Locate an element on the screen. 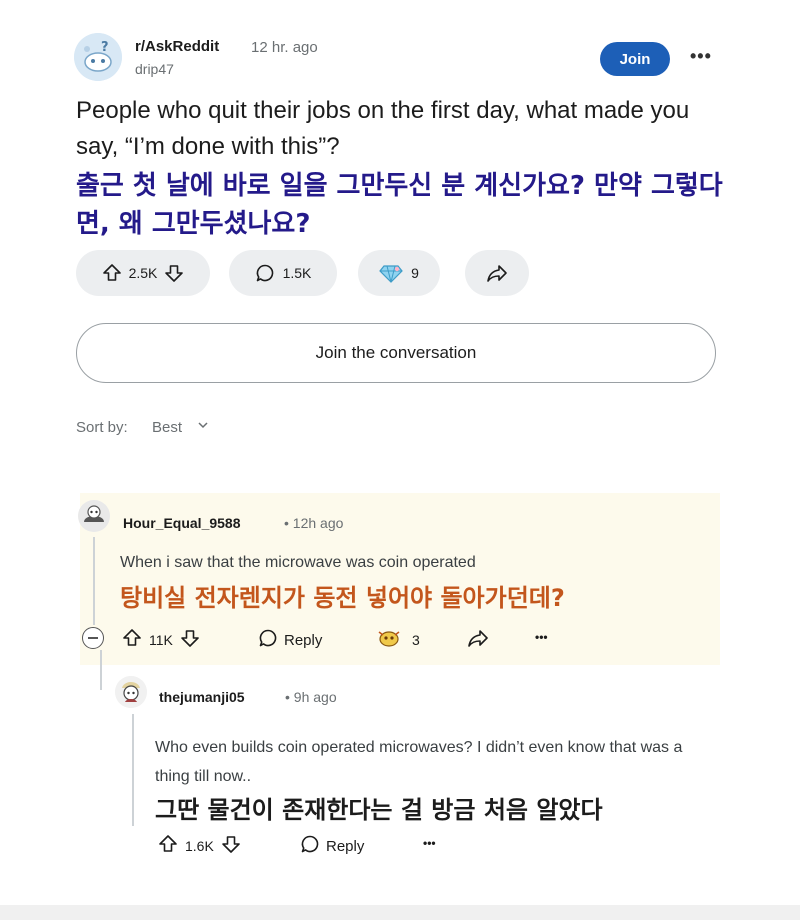 The width and height of the screenshot is (800, 920). post-author: drip47 is located at coordinates (154, 69).